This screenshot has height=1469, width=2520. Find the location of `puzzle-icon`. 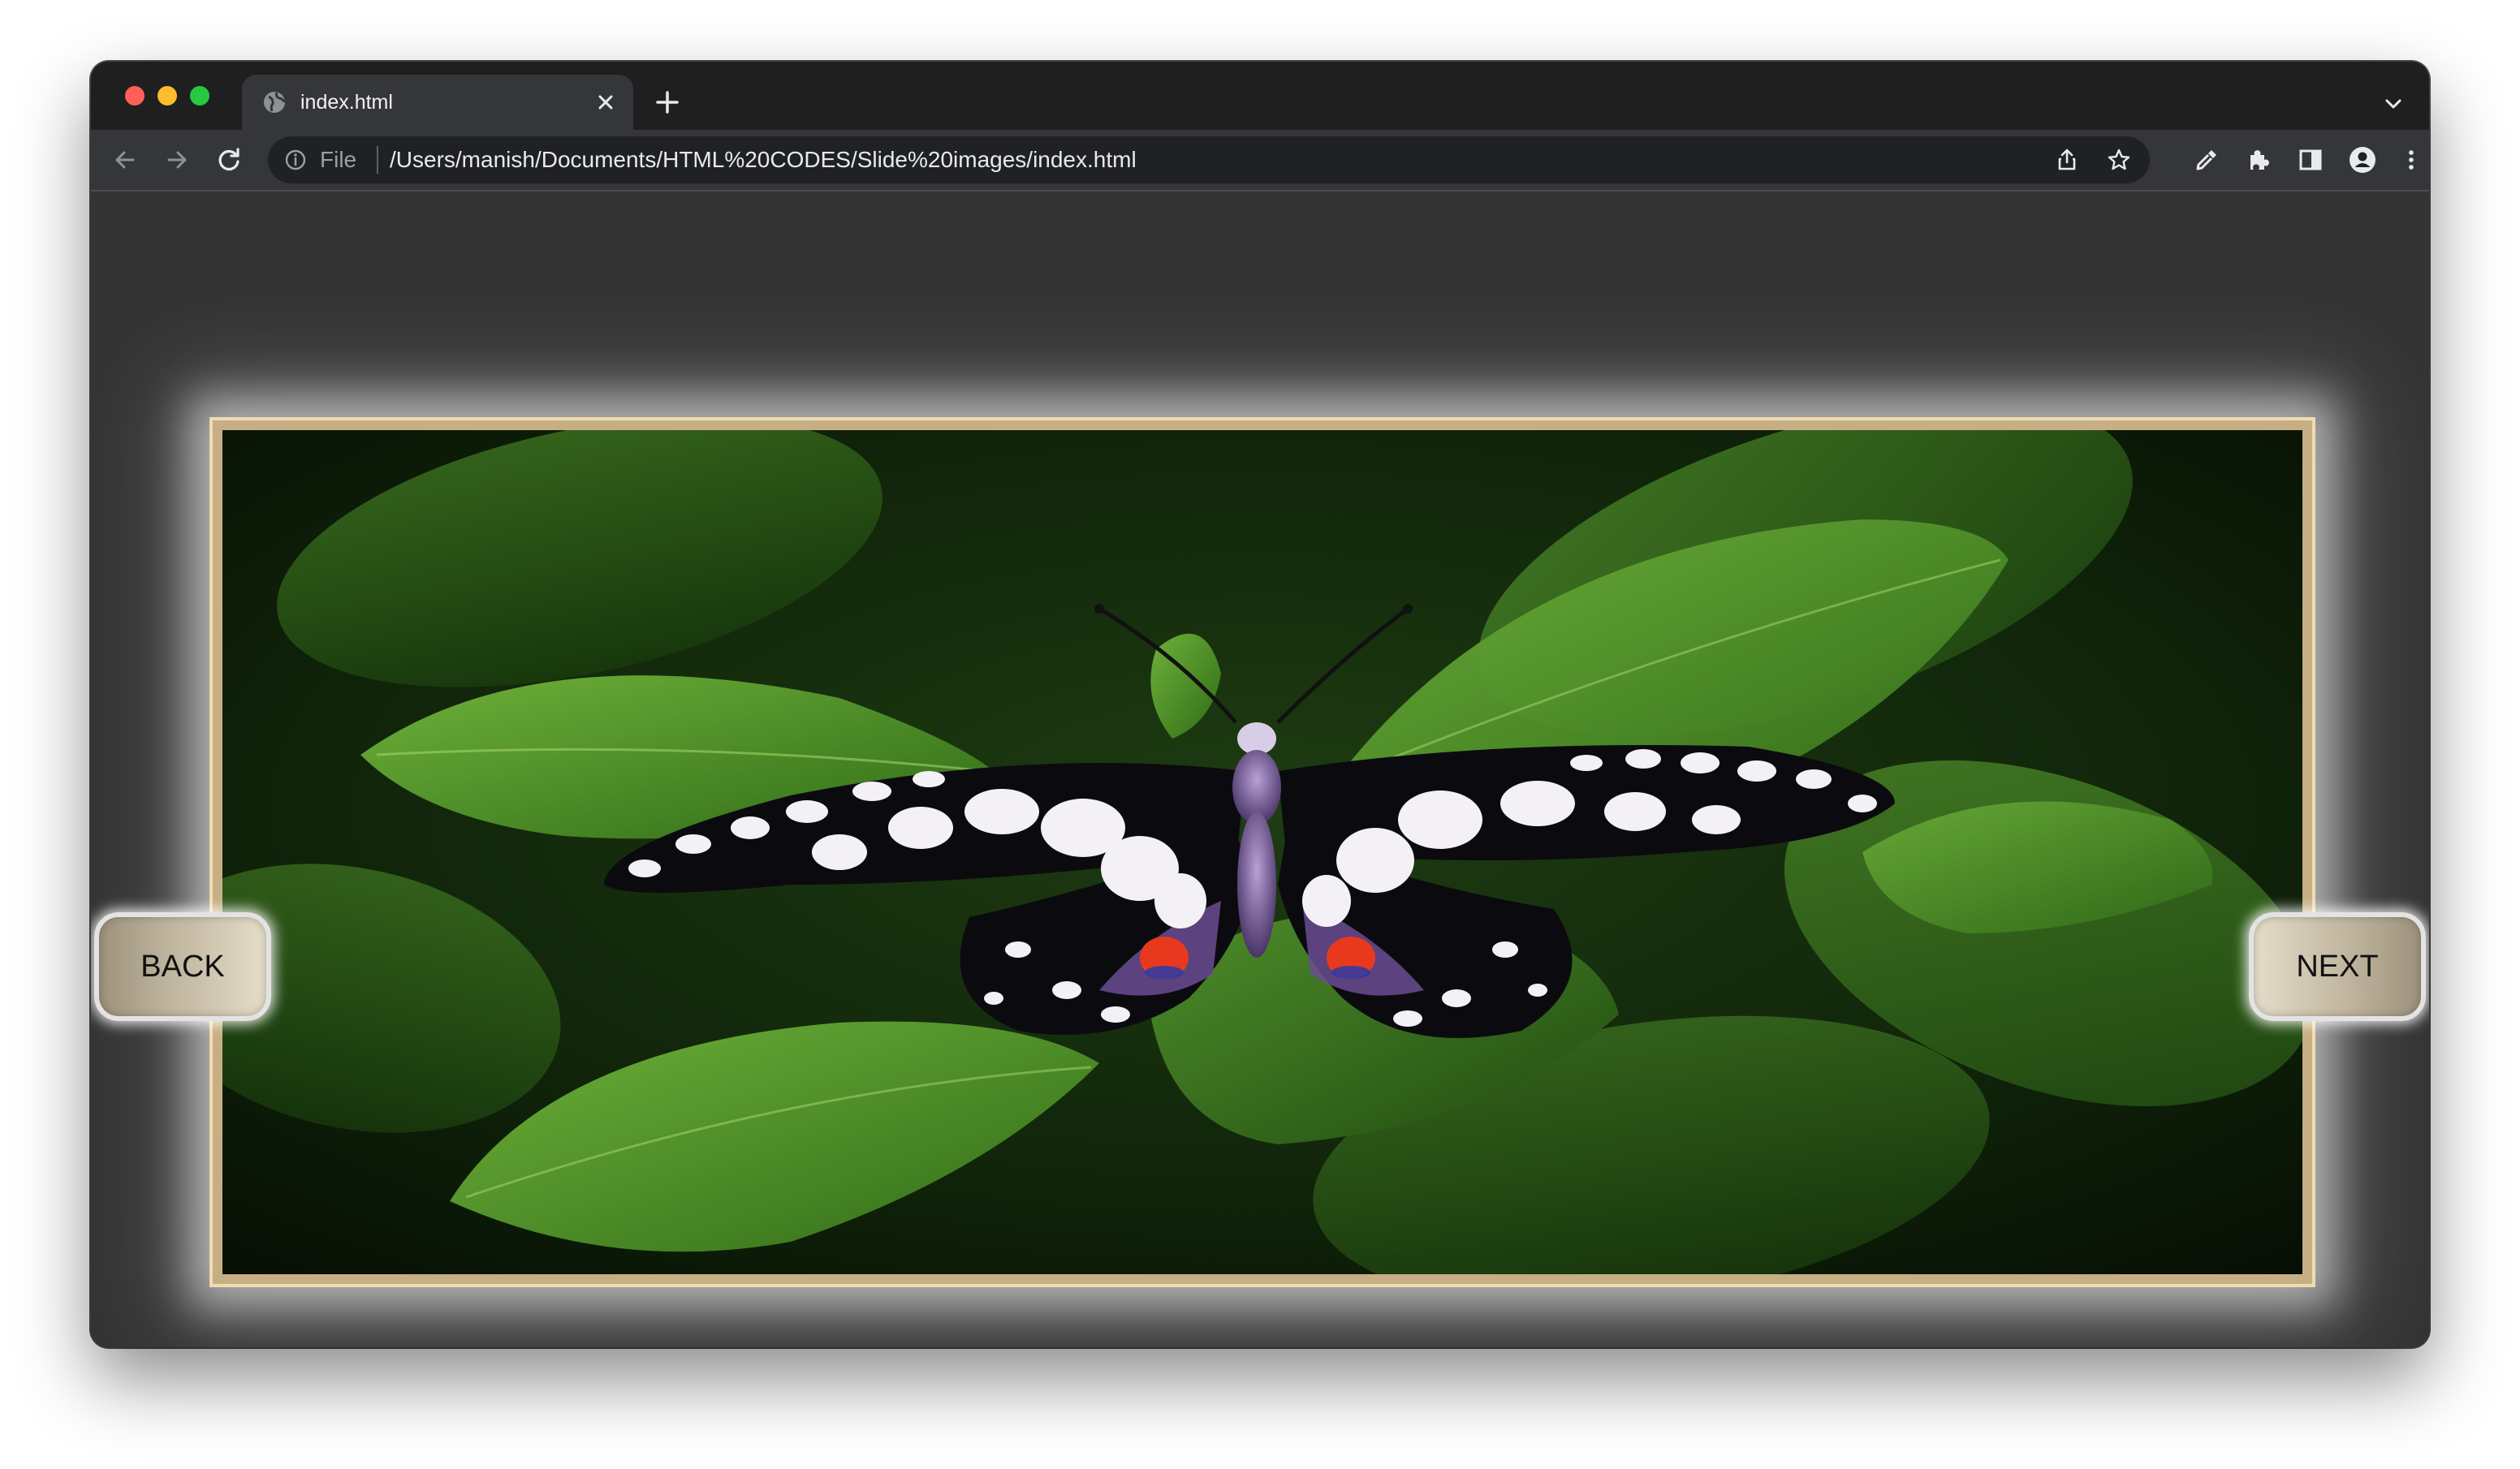

puzzle-icon is located at coordinates (2258, 159).